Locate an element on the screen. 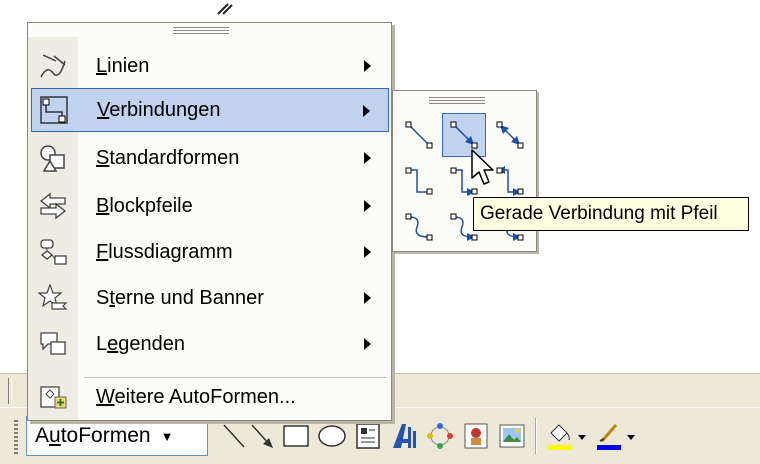 This screenshot has width=760, height=464. tooltip-text: Gerade Verbindung mit Pfeil is located at coordinates (599, 213).